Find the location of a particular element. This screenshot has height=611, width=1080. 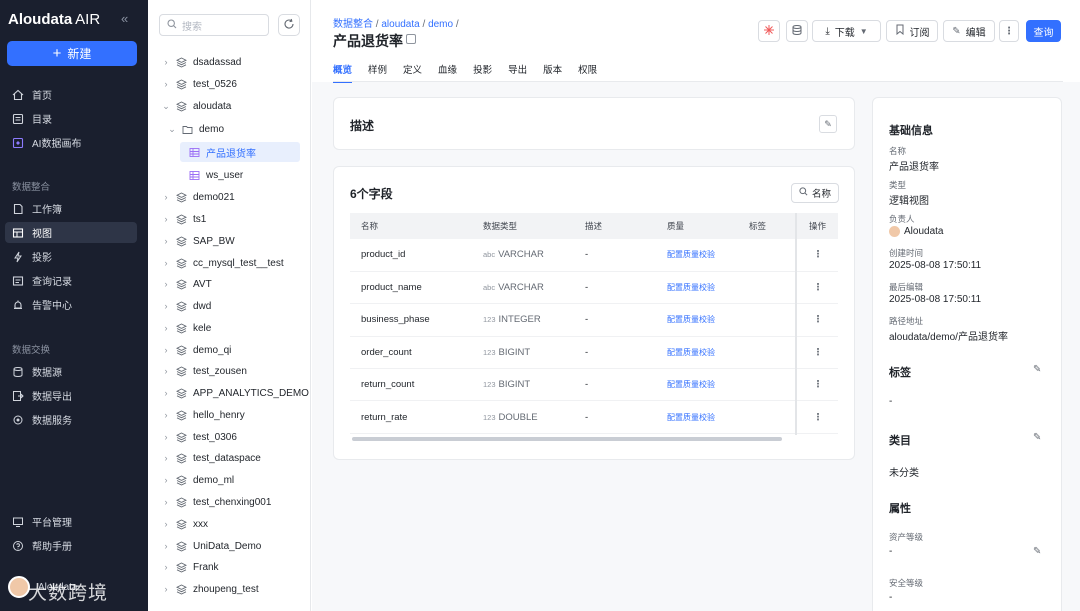

more-button: ⋮ is located at coordinates (1009, 31).